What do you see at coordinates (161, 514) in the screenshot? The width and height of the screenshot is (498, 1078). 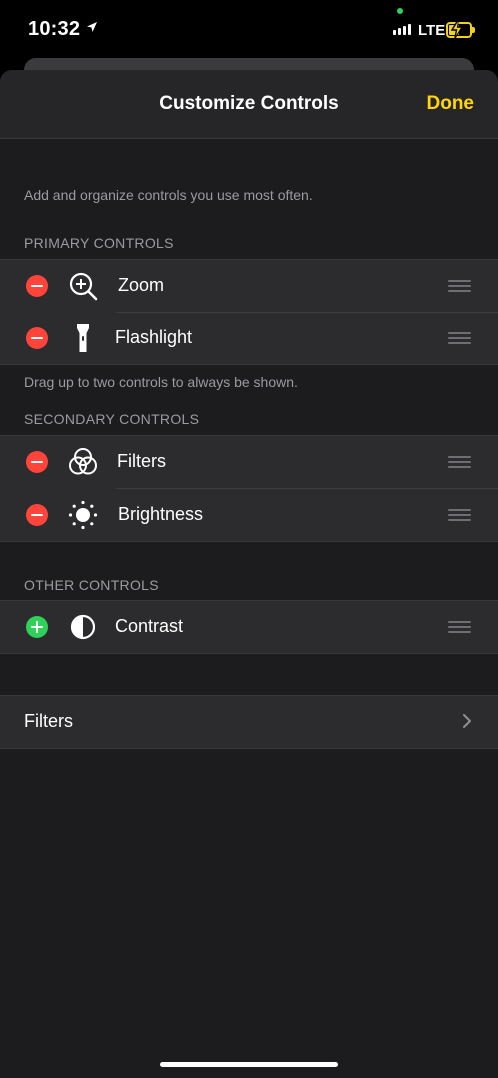 I see `control-label-brightness: Brightness` at bounding box center [161, 514].